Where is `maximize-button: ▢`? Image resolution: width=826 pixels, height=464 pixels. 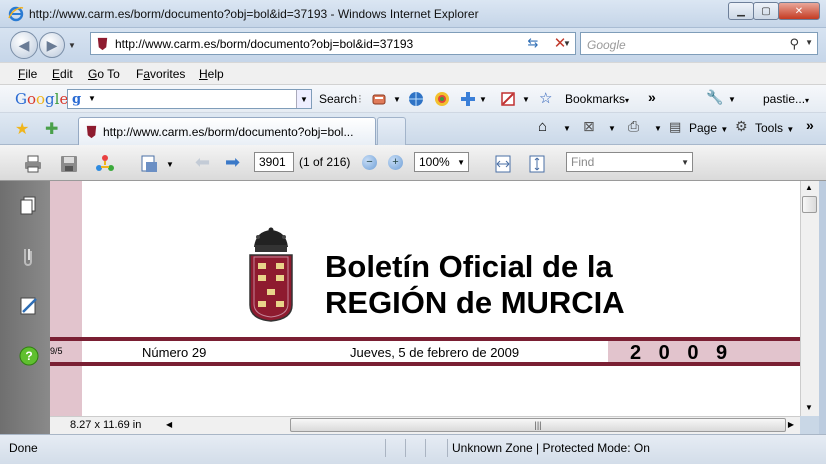 maximize-button: ▢ is located at coordinates (766, 11).